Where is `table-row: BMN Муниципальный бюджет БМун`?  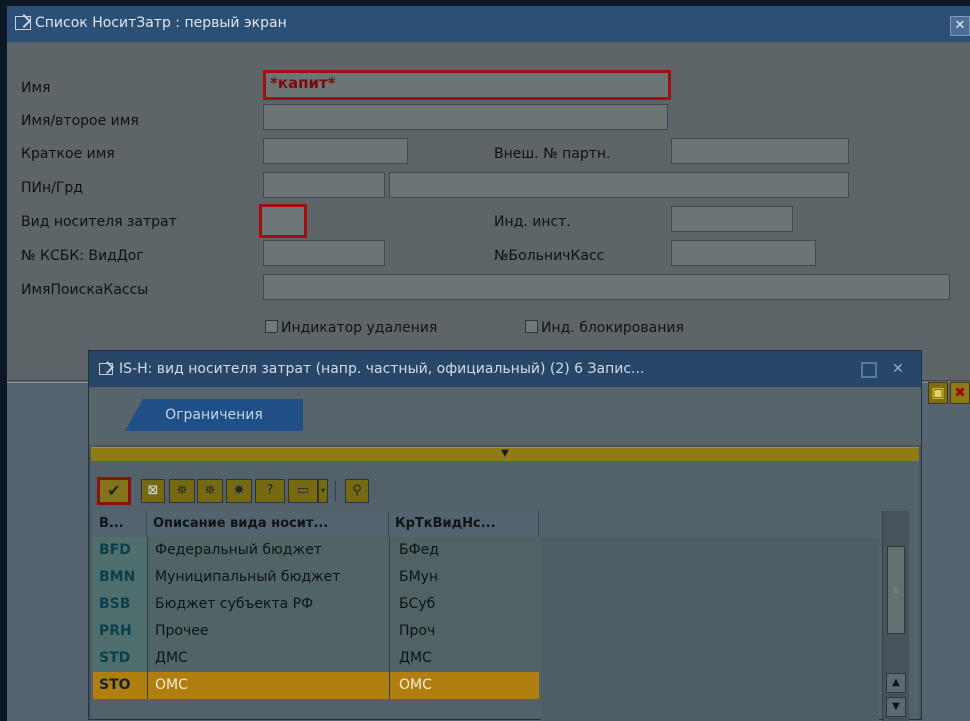
table-row: BMN Муниципальный бюджет БМун is located at coordinates (316, 577).